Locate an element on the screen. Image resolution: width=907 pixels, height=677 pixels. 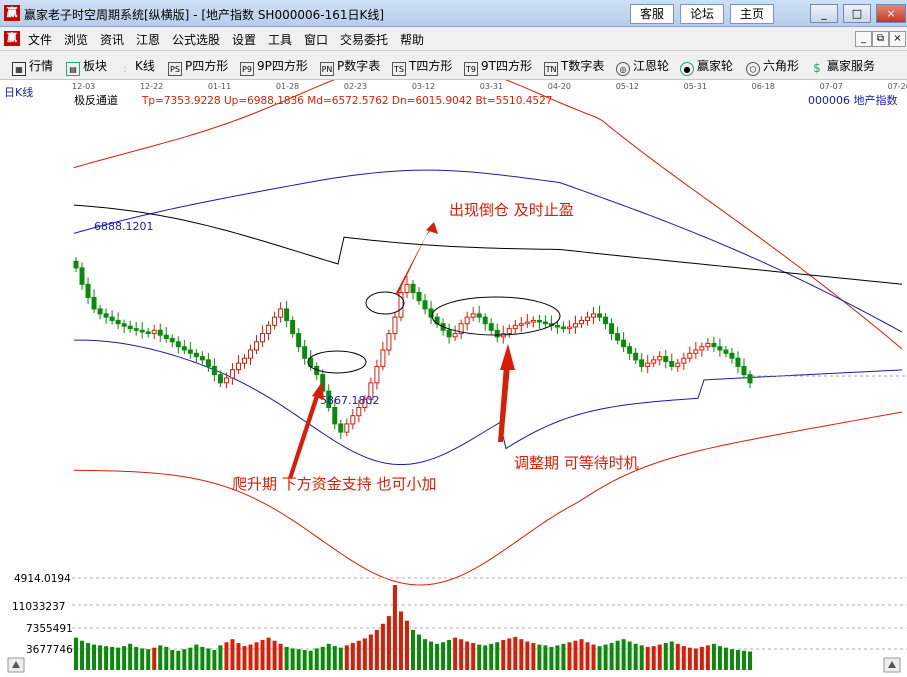
mdi-minimize-button: _ is located at coordinates (863, 39).